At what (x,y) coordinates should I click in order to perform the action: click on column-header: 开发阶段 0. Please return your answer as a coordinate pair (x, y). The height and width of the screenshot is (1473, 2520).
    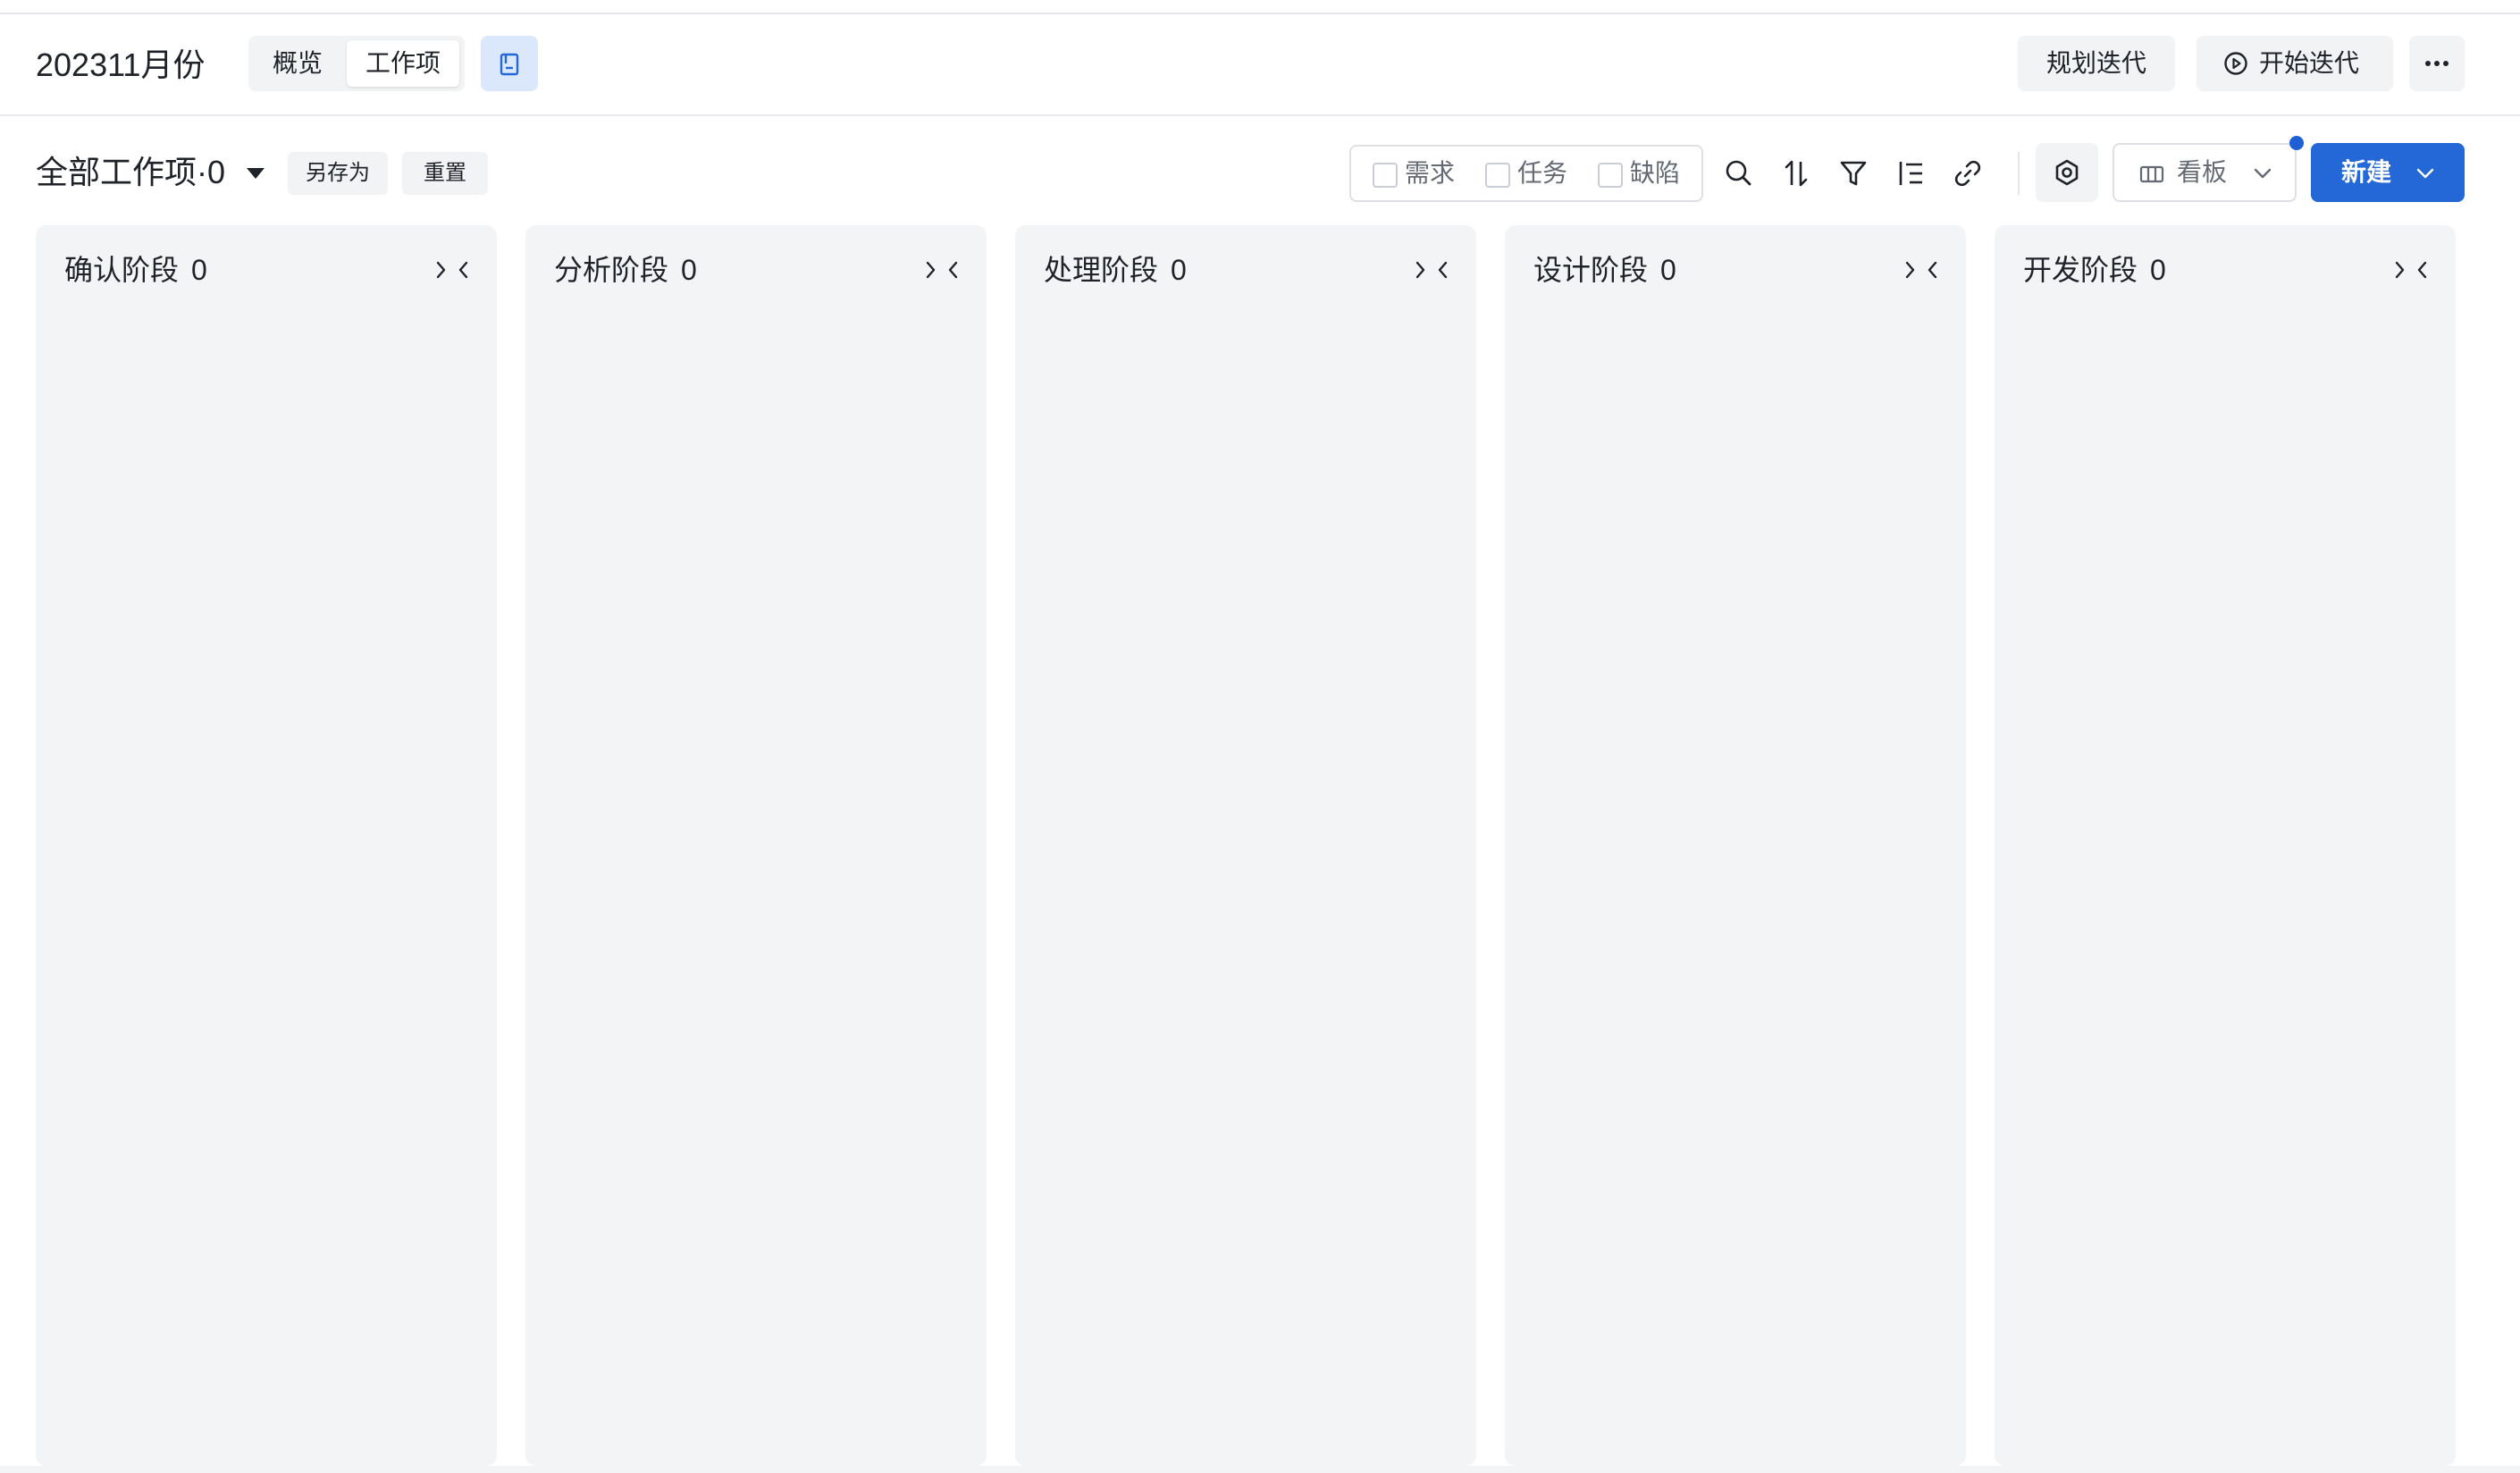
    Looking at the image, I should click on (2094, 270).